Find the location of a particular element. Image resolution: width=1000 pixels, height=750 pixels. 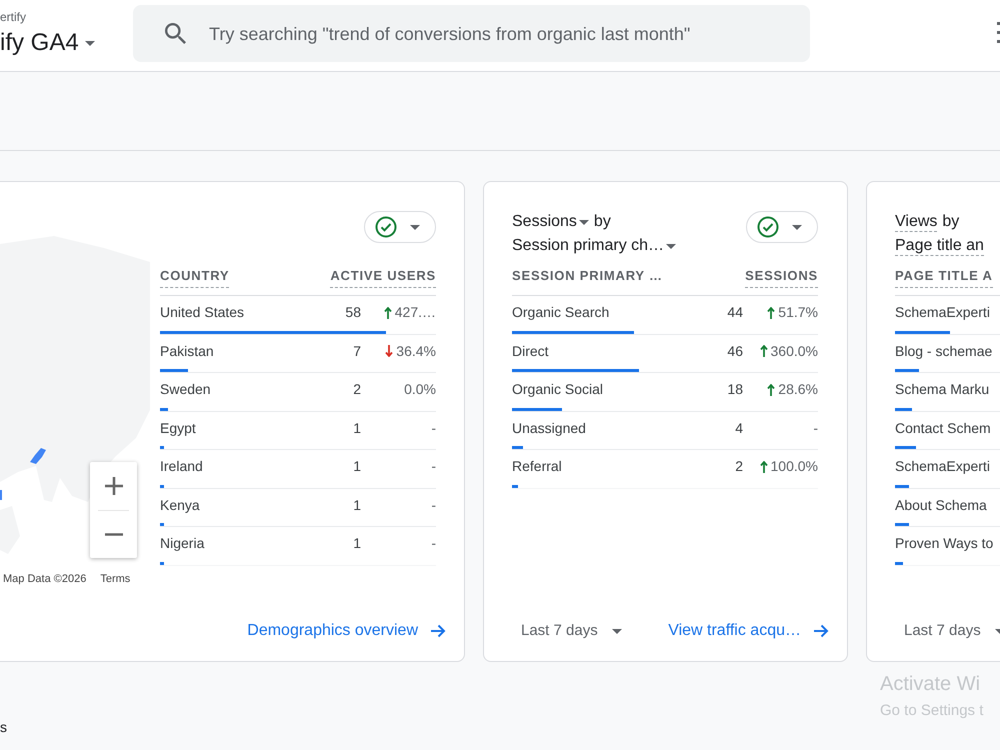

row-label: Kenya is located at coordinates (180, 505).